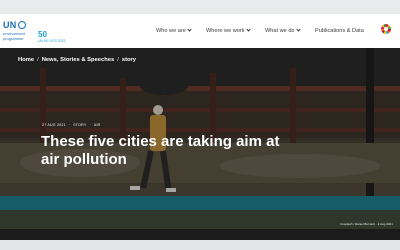 The image size is (400, 250). I want to click on top-frame, so click(200, 7).